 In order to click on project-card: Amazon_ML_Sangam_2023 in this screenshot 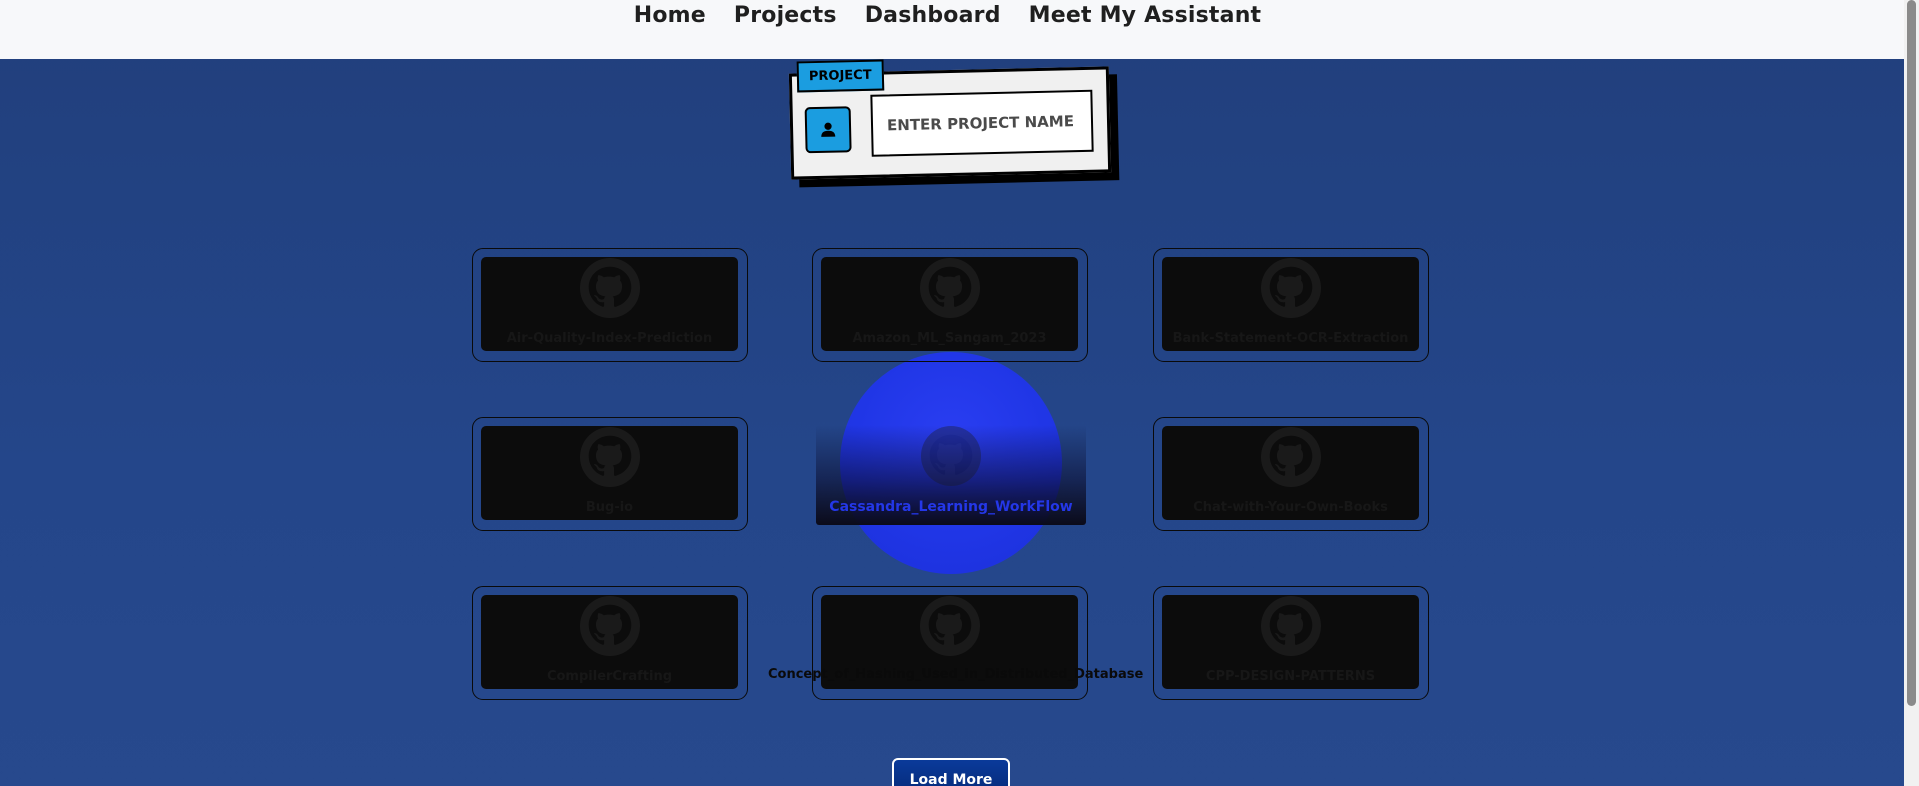, I will do `click(950, 305)`.